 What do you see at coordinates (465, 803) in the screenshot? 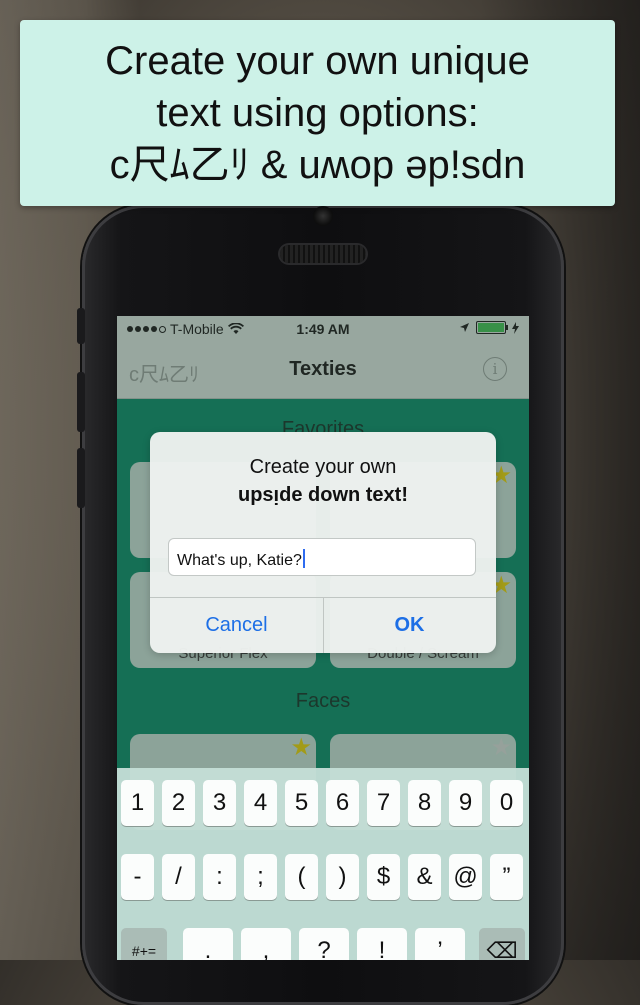
I see `key-9: 9` at bounding box center [465, 803].